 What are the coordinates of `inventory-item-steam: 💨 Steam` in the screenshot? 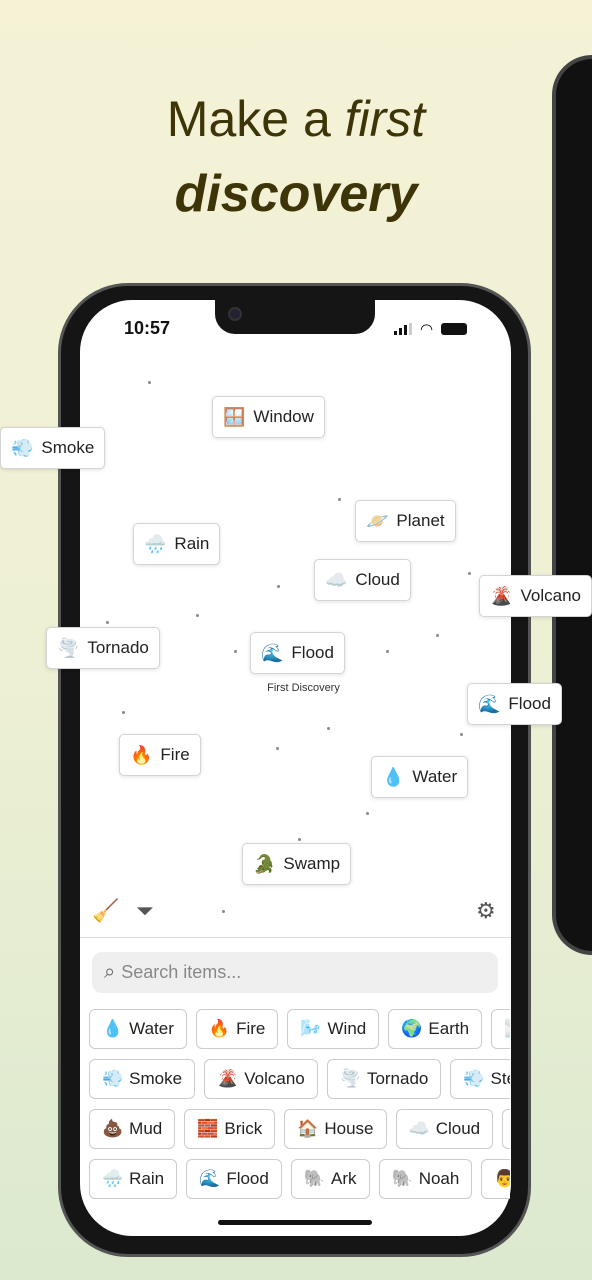 It's located at (480, 1079).